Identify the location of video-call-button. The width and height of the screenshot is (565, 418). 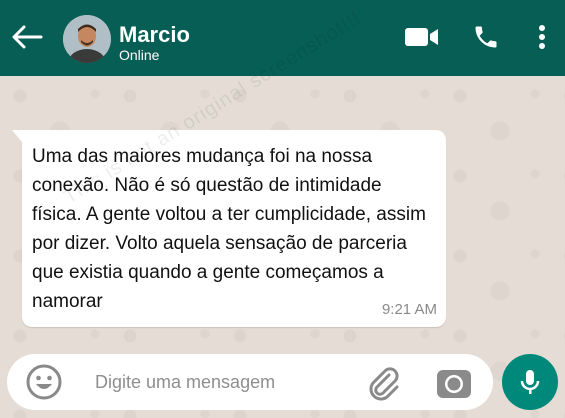
(422, 37).